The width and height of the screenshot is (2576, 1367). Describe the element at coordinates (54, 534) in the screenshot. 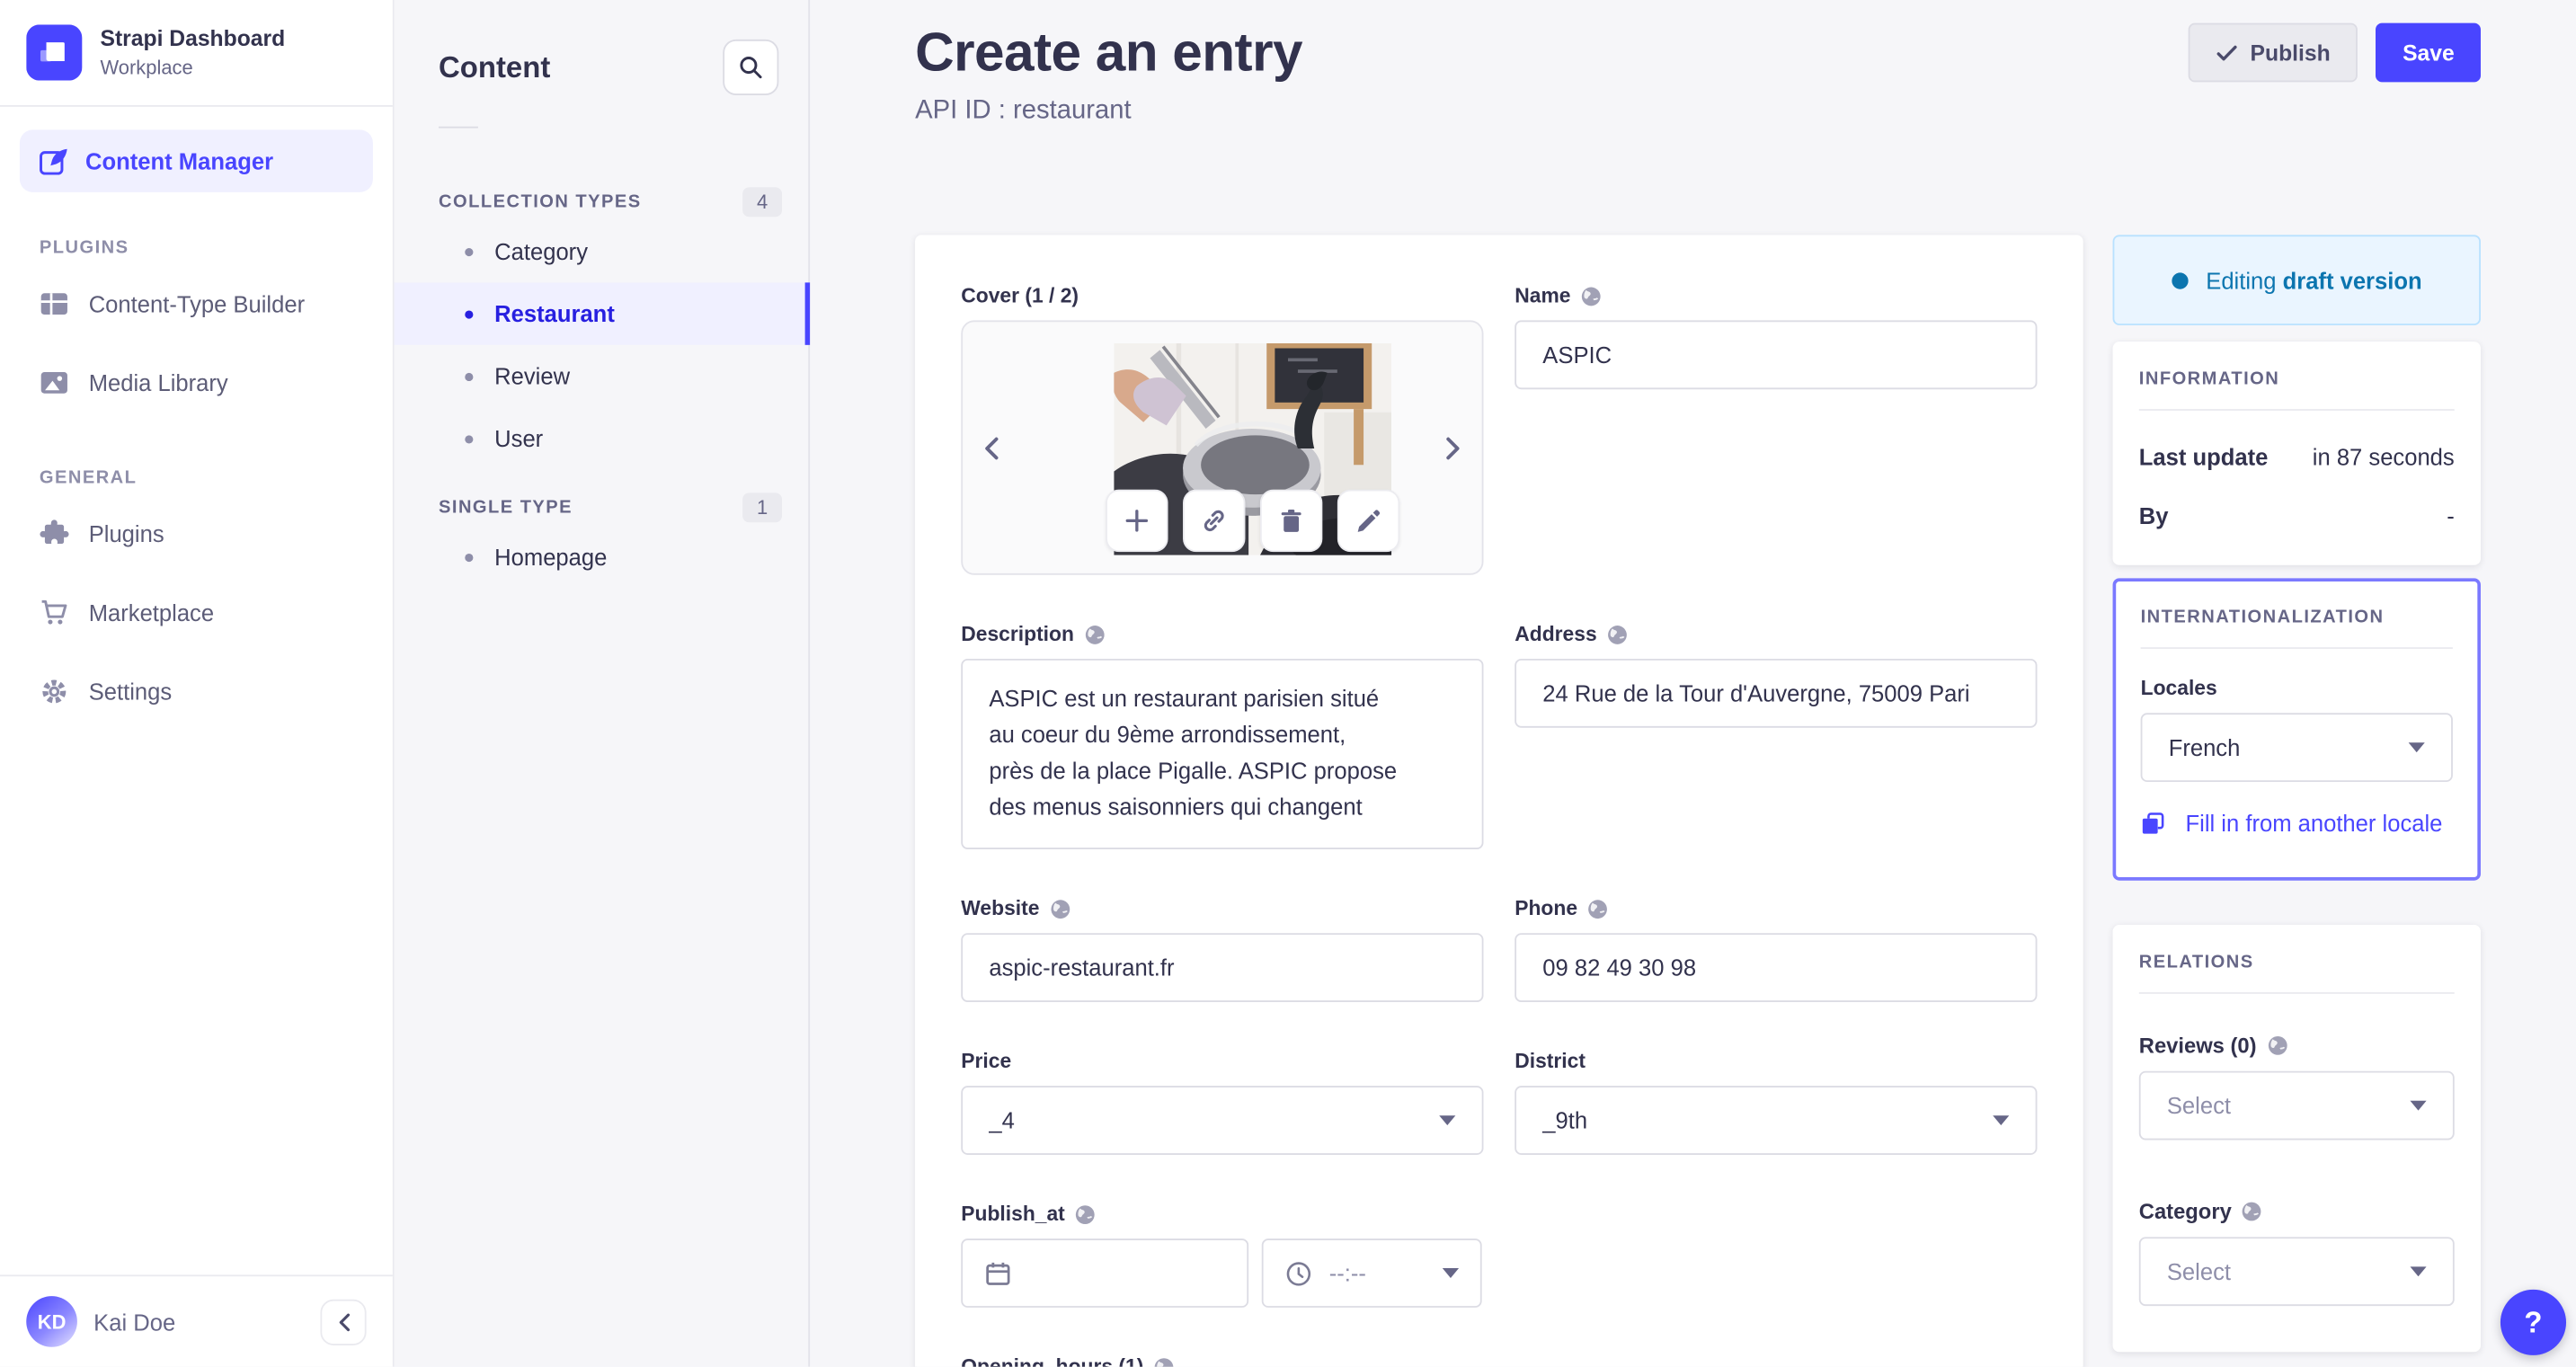

I see `puzzle-icon` at that location.